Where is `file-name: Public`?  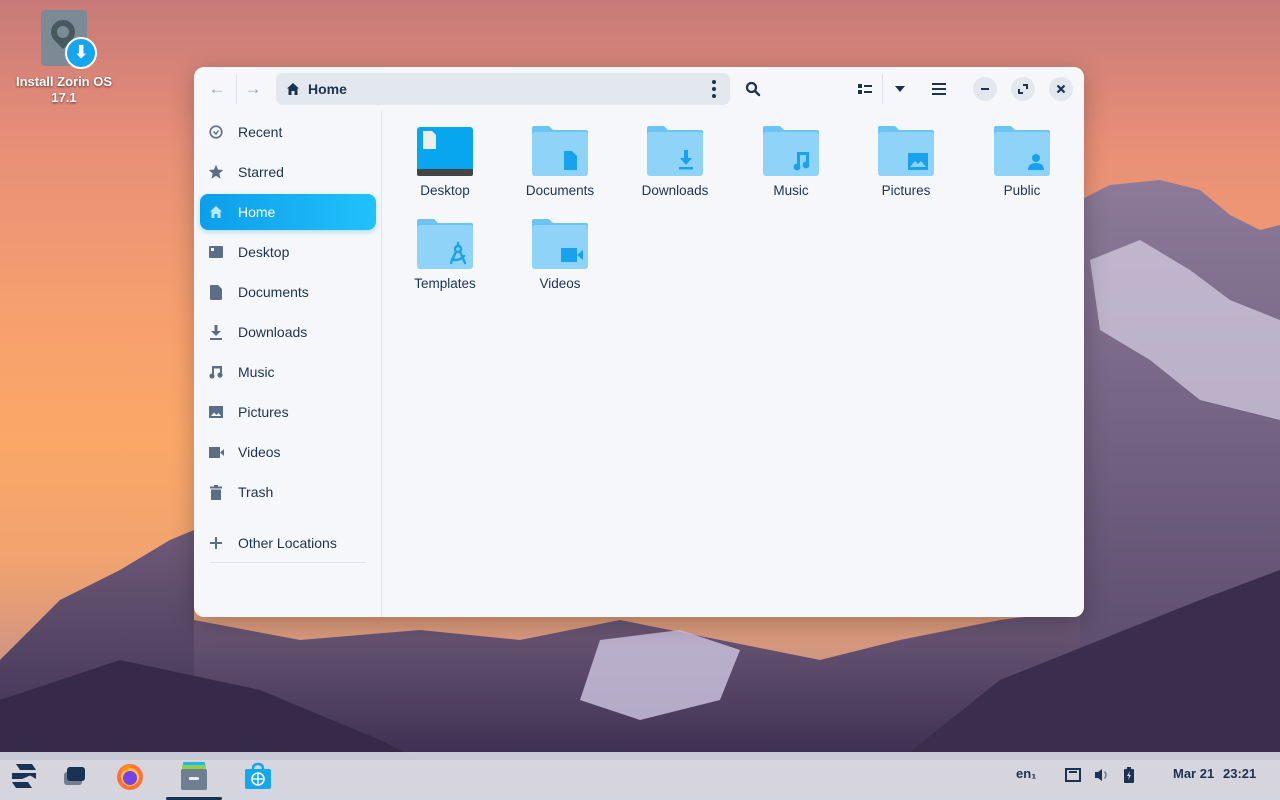
file-name: Public is located at coordinates (1022, 190).